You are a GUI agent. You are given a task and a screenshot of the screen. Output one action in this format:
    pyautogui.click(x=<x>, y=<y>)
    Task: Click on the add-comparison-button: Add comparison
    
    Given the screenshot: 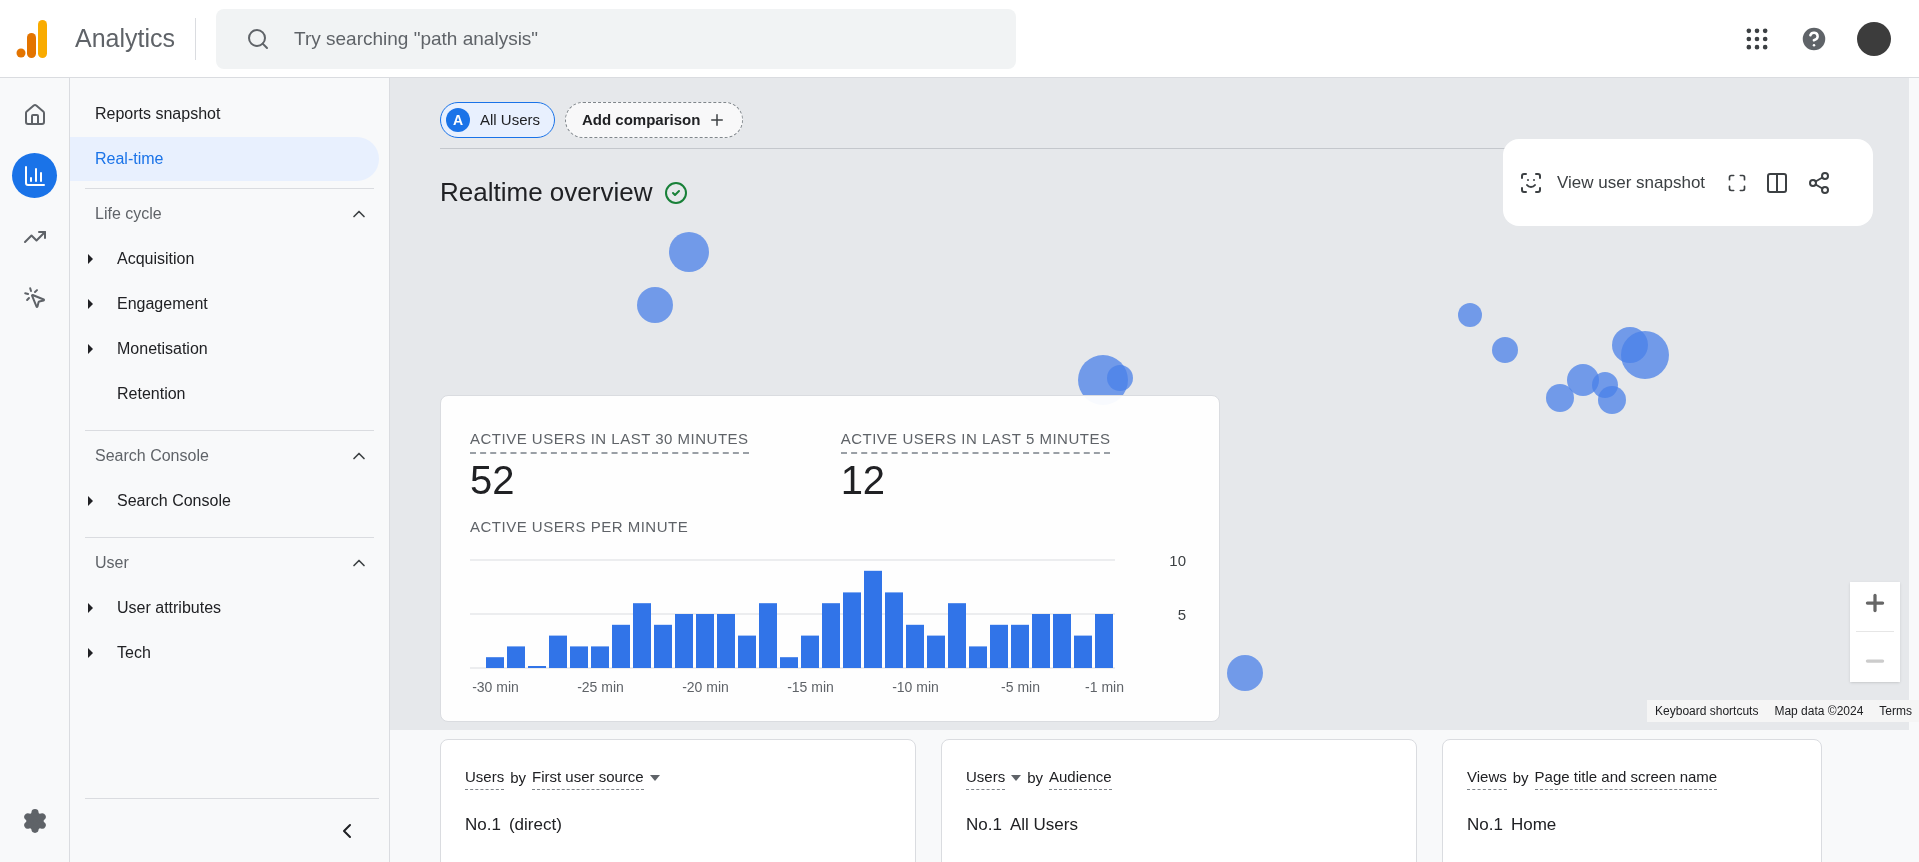 What is the action you would take?
    pyautogui.click(x=654, y=120)
    